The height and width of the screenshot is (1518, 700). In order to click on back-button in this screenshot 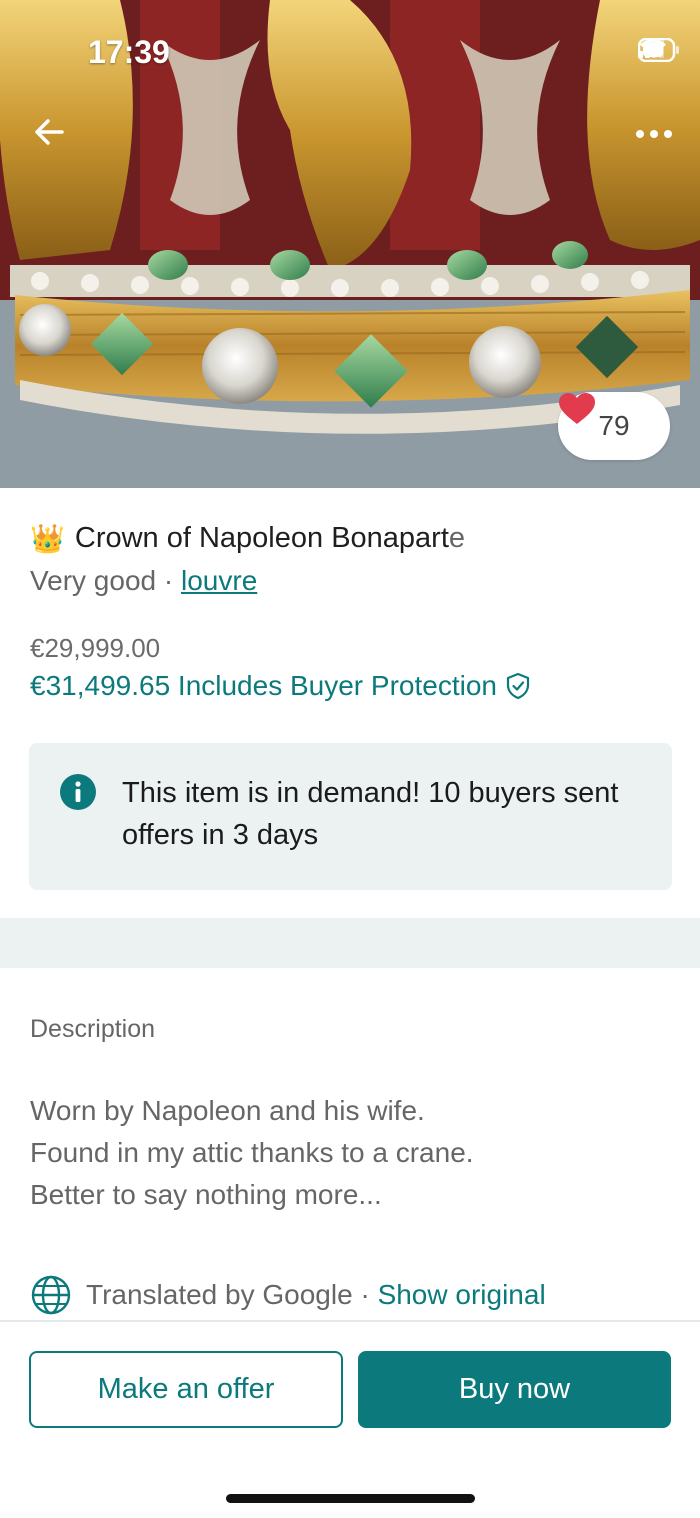, I will do `click(50, 132)`.